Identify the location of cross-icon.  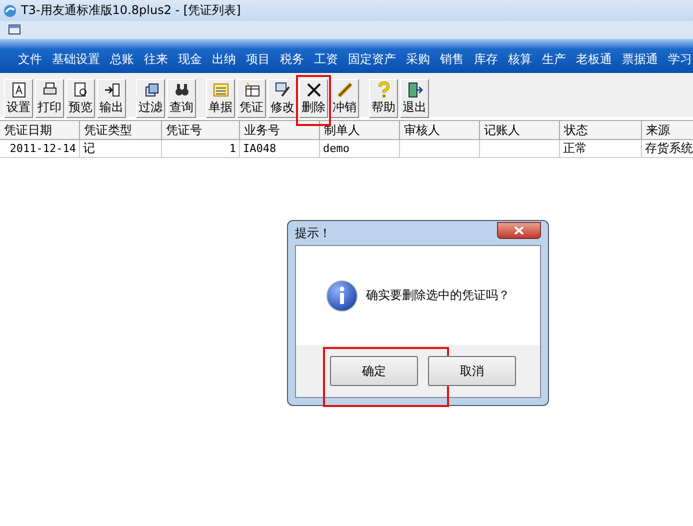
(313, 90).